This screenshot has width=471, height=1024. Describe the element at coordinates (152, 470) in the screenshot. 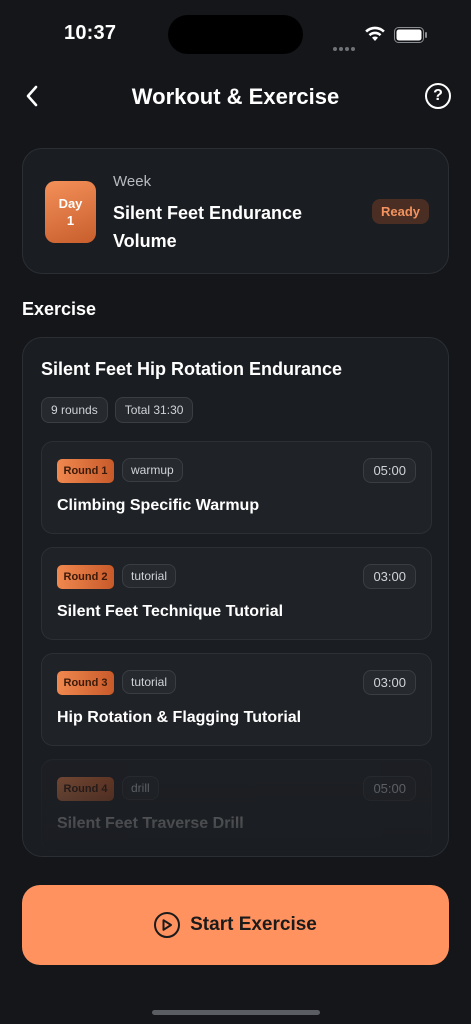

I see `round-type-chip: warmup` at that location.